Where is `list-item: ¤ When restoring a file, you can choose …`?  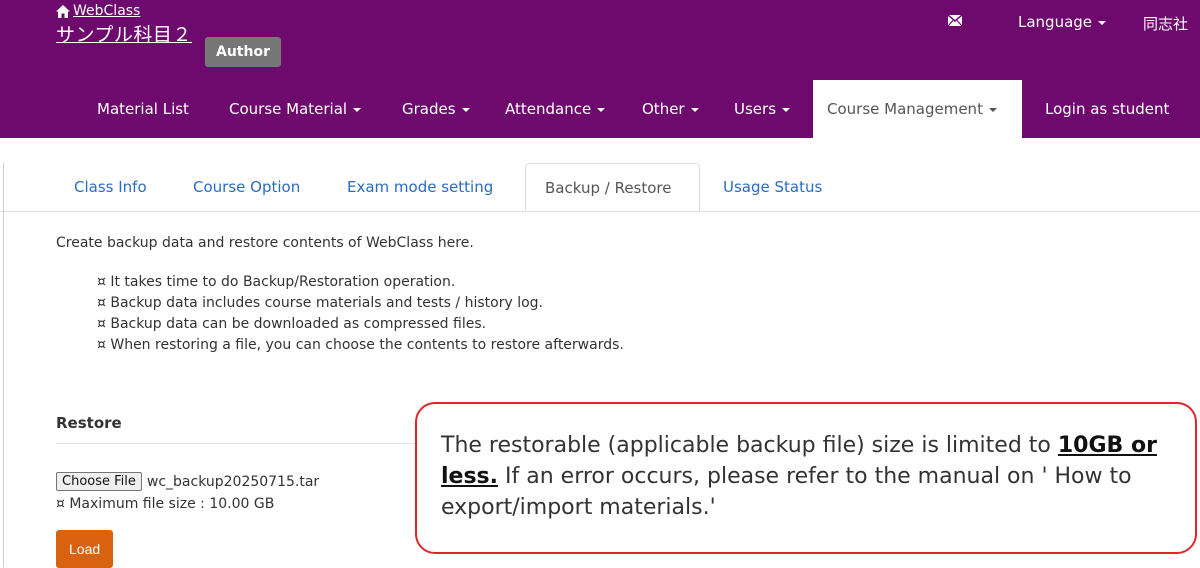 list-item: ¤ When restoring a file, you can choose … is located at coordinates (360, 345).